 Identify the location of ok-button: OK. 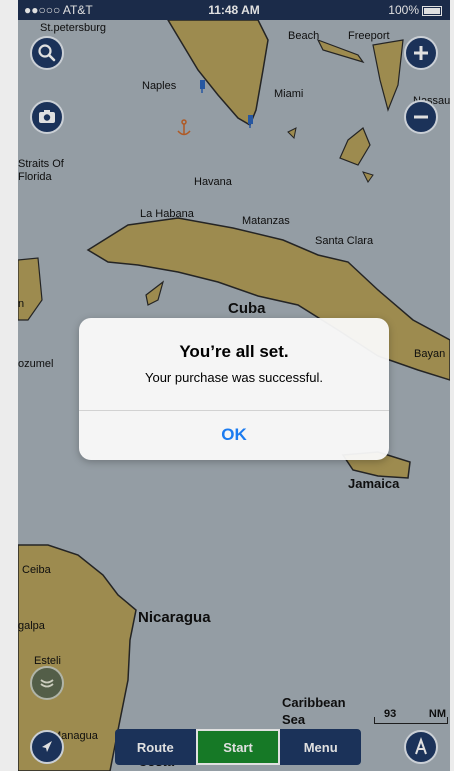
(234, 435).